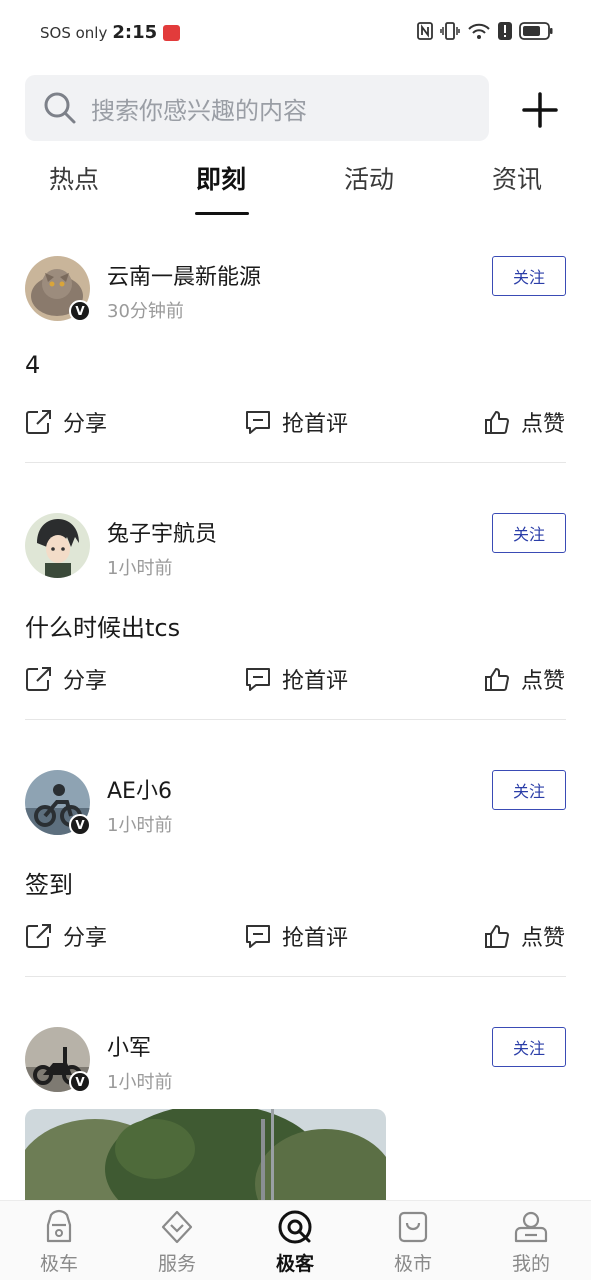  What do you see at coordinates (58, 1264) in the screenshot?
I see `nav-label: 极车` at bounding box center [58, 1264].